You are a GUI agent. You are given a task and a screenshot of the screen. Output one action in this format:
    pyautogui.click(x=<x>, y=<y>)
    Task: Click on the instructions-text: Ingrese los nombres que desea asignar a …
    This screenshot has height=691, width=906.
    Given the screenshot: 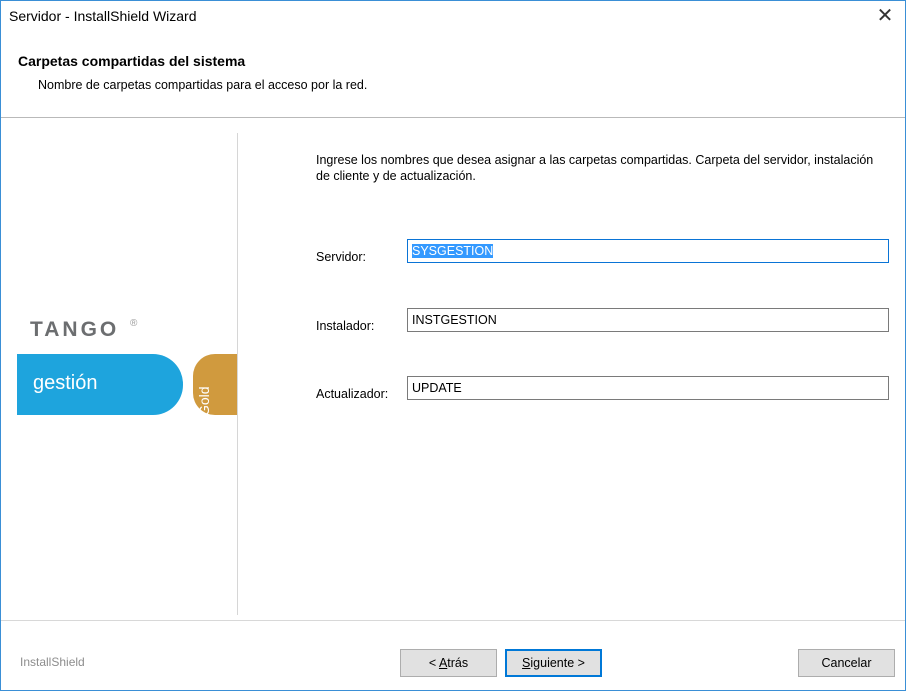 What is the action you would take?
    pyautogui.click(x=595, y=168)
    